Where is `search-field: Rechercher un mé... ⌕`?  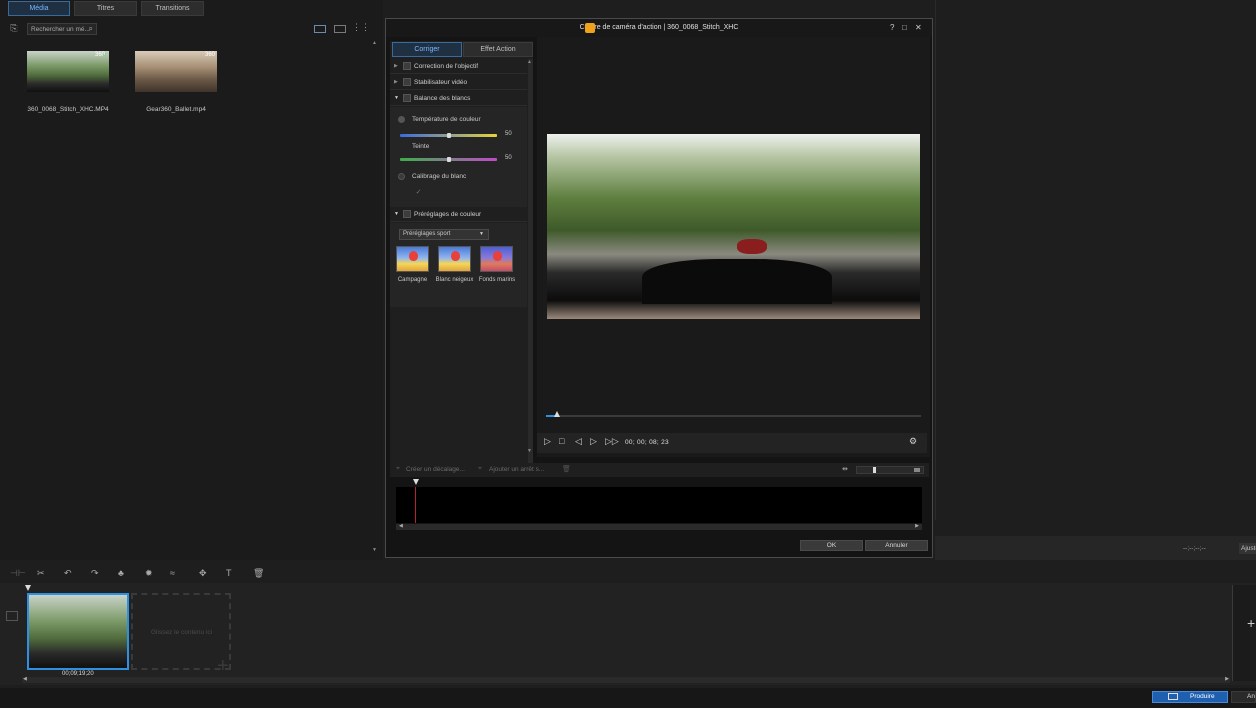 search-field: Rechercher un mé... ⌕ is located at coordinates (62, 29).